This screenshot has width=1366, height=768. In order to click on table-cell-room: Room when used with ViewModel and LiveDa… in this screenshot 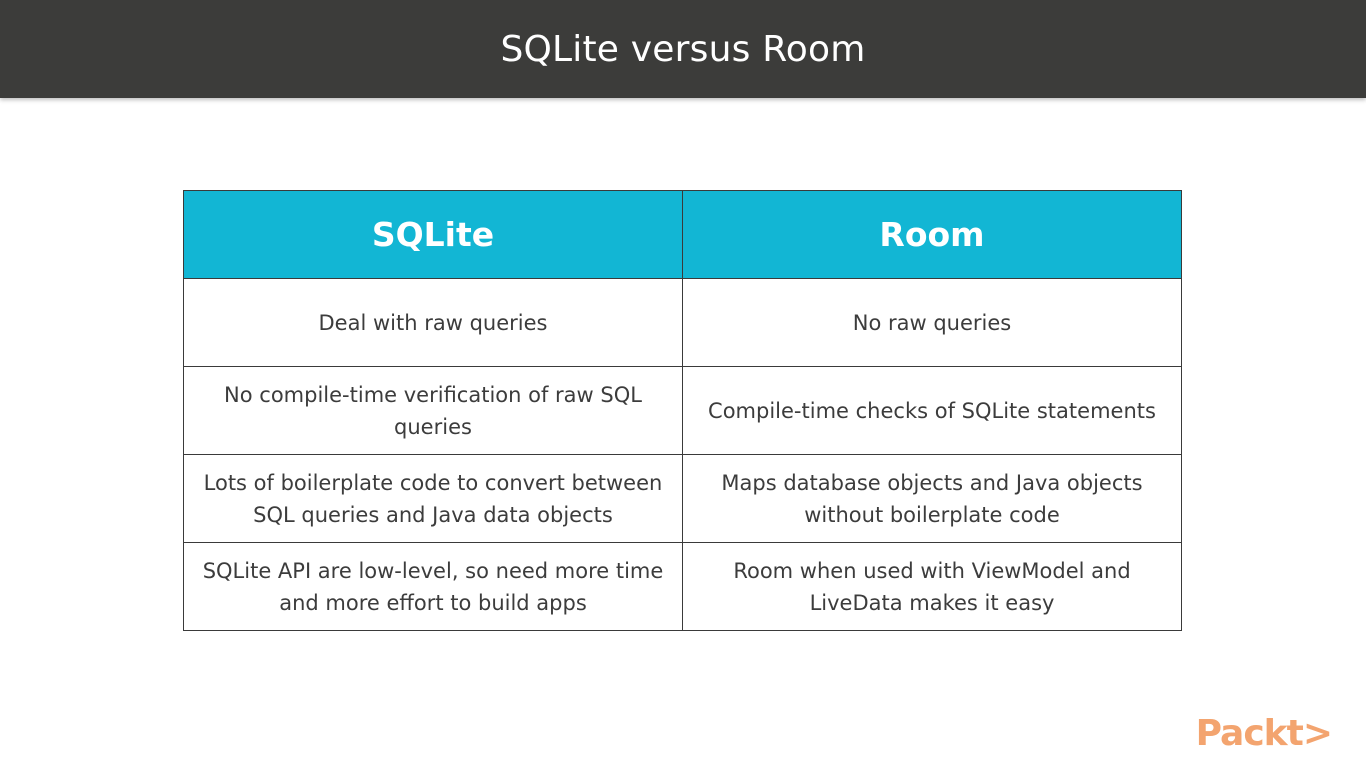, I will do `click(932, 586)`.